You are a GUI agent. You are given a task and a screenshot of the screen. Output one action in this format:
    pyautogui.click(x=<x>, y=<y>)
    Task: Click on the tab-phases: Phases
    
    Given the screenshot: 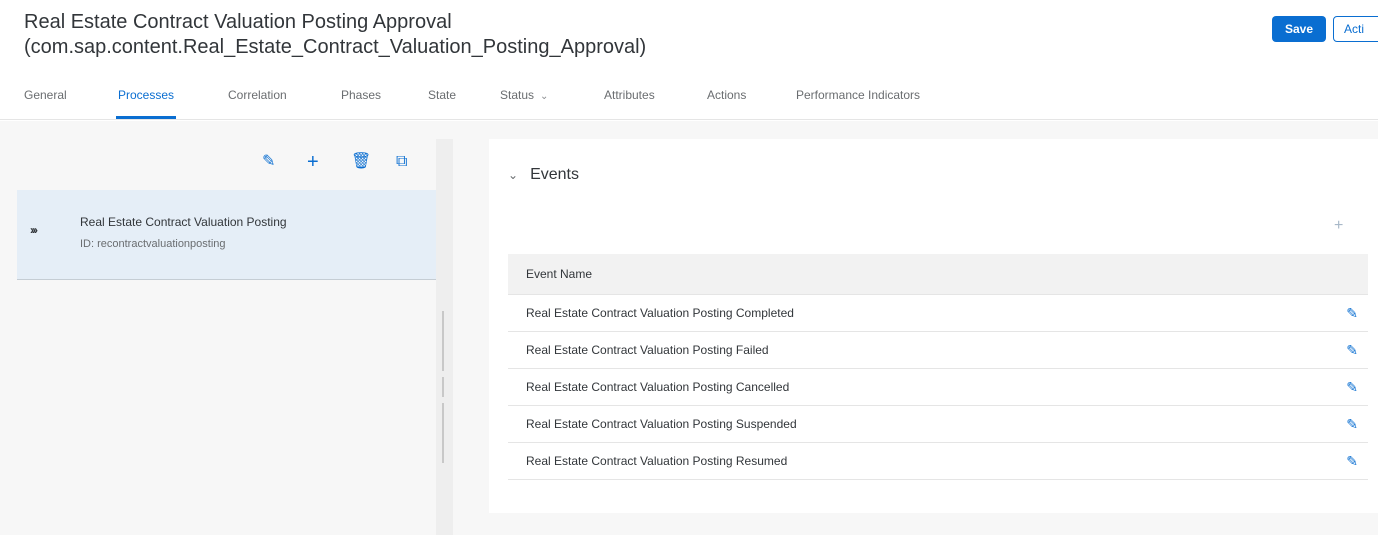 What is the action you would take?
    pyautogui.click(x=361, y=104)
    